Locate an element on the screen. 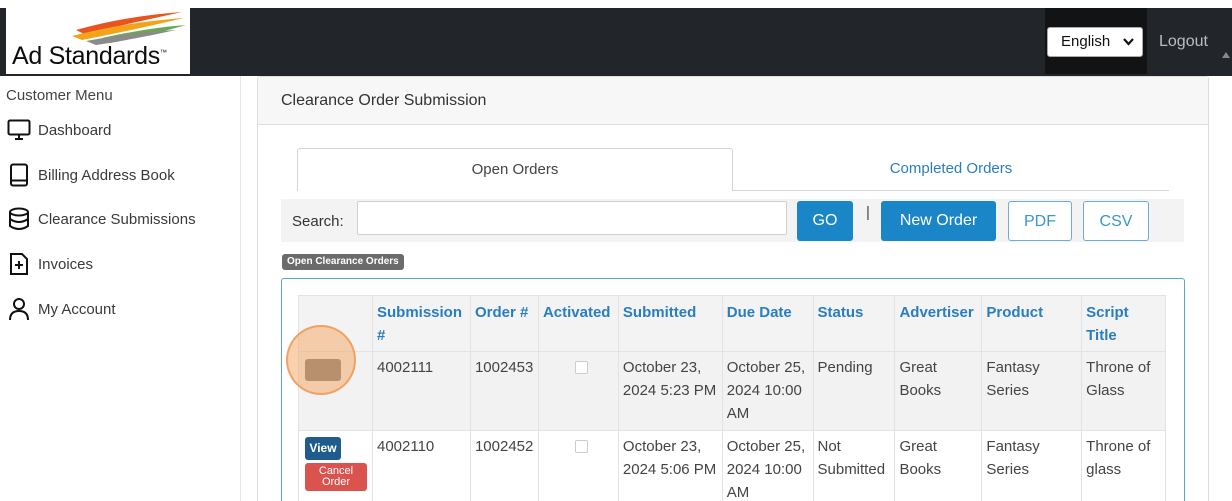 Image resolution: width=1232 pixels, height=501 pixels. order-cell: 1002452 is located at coordinates (504, 465).